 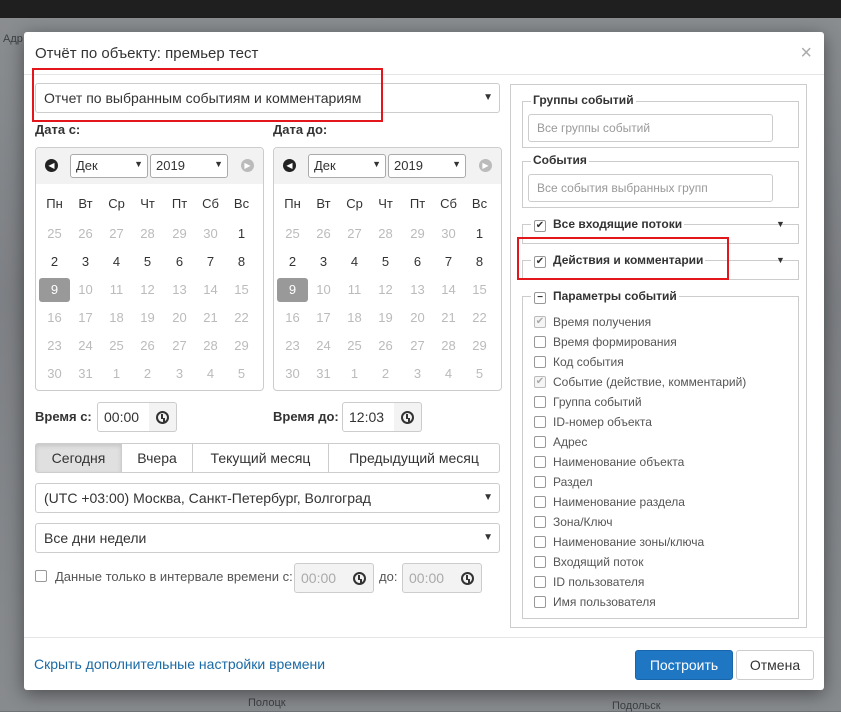 I want to click on time-from-input: 00:00, so click(x=123, y=417).